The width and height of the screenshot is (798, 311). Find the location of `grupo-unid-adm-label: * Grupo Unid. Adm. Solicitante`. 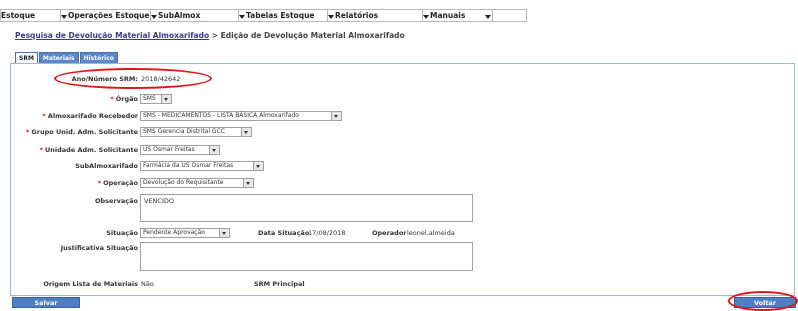

grupo-unid-adm-label: * Grupo Unid. Adm. Solicitante is located at coordinates (82, 132).